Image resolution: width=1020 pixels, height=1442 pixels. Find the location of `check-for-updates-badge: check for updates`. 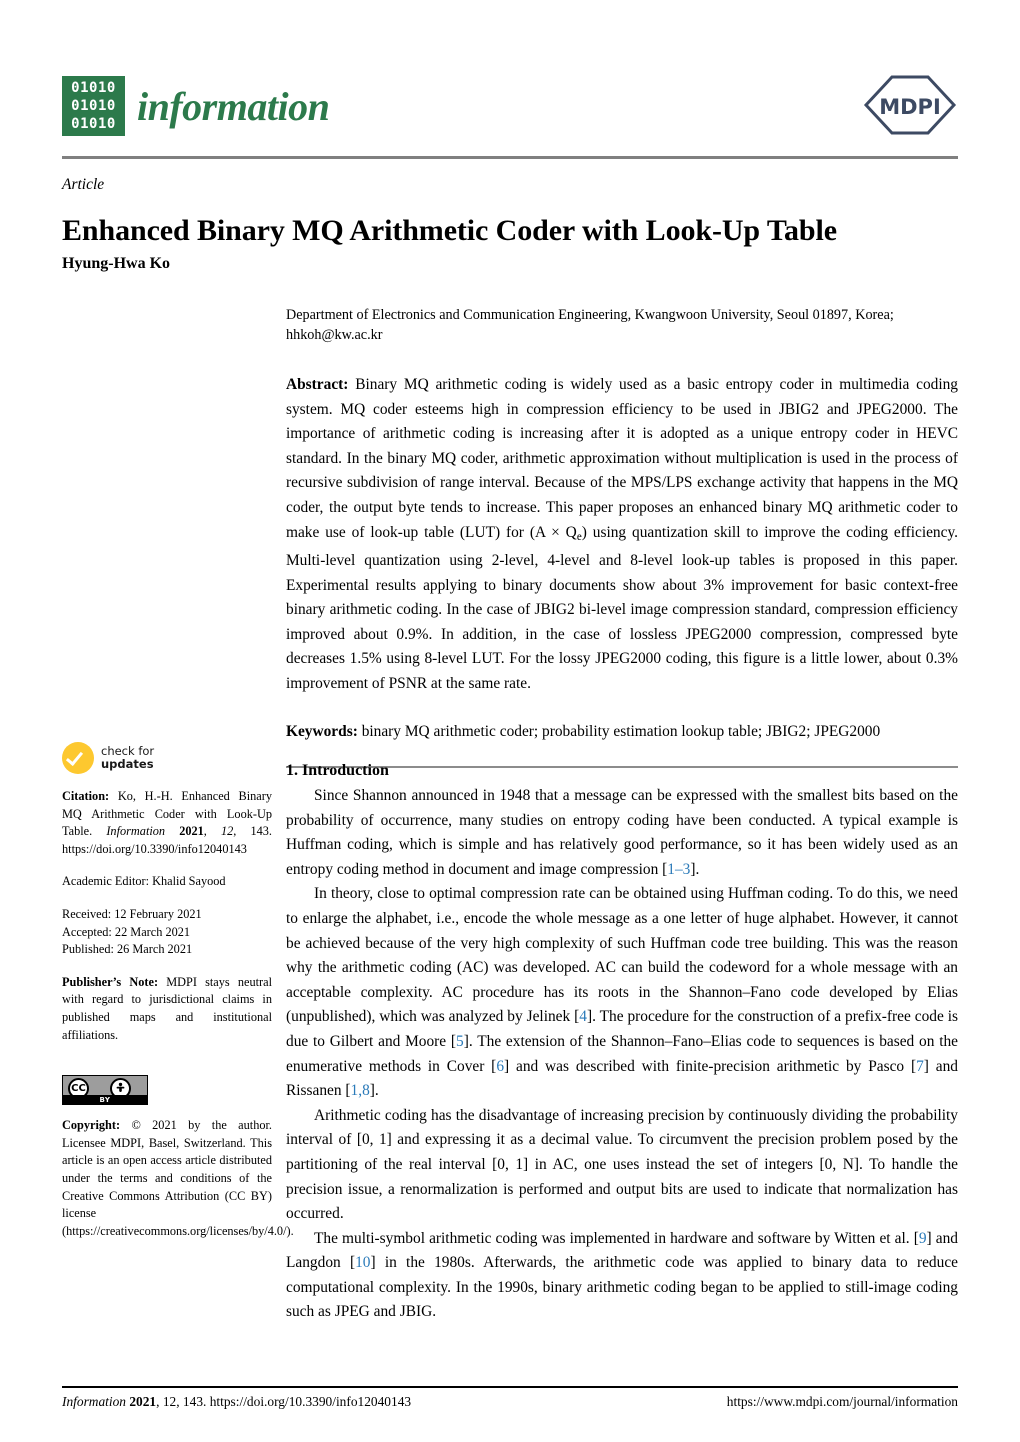

check-for-updates-badge: check for updates is located at coordinates (167, 758).